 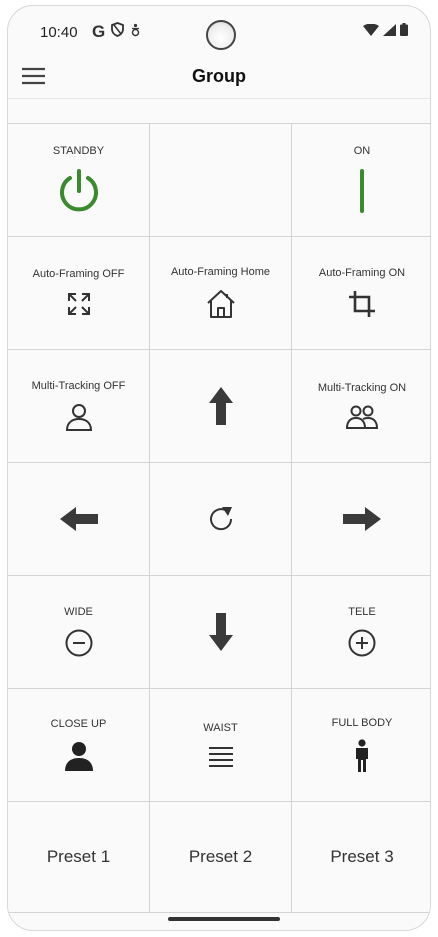 I want to click on full-body-label: FULL BODY, so click(x=362, y=723).